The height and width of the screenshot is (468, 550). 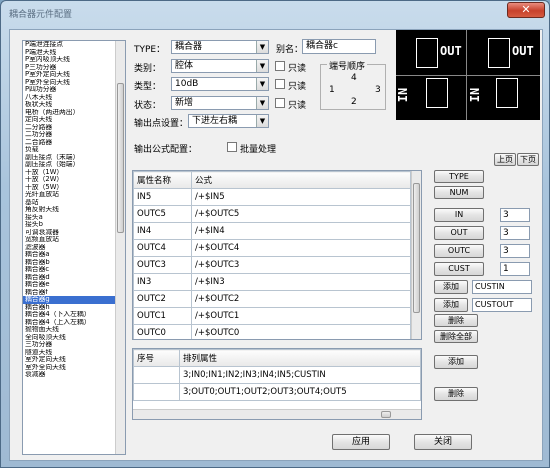 I want to click on attr-name-cell: IN5, so click(x=162, y=197).